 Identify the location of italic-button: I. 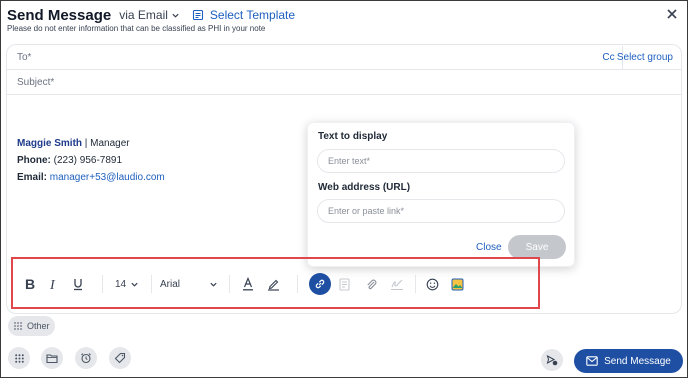
(54, 284).